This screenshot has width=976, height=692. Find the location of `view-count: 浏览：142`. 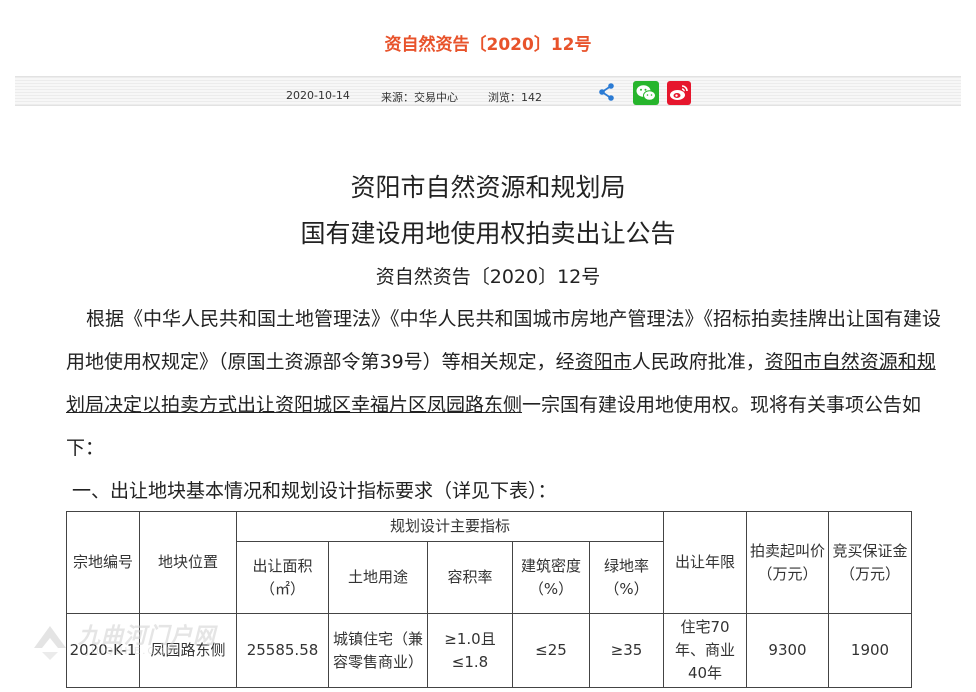

view-count: 浏览：142 is located at coordinates (515, 97).